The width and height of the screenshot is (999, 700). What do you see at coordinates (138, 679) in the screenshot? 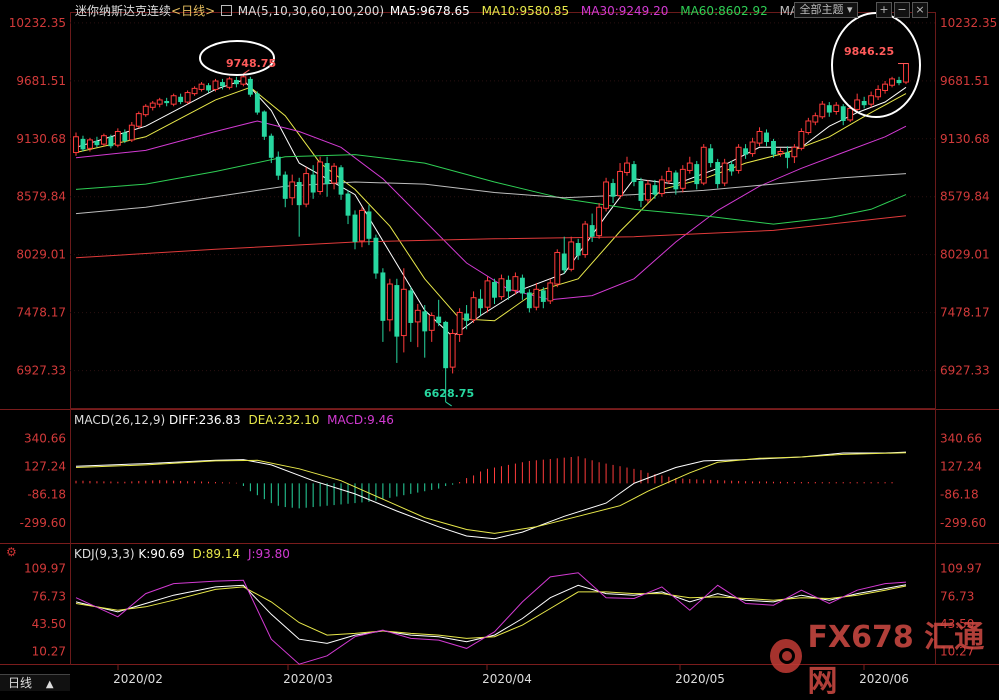
I see `x-tick-label: 2020/02` at bounding box center [138, 679].